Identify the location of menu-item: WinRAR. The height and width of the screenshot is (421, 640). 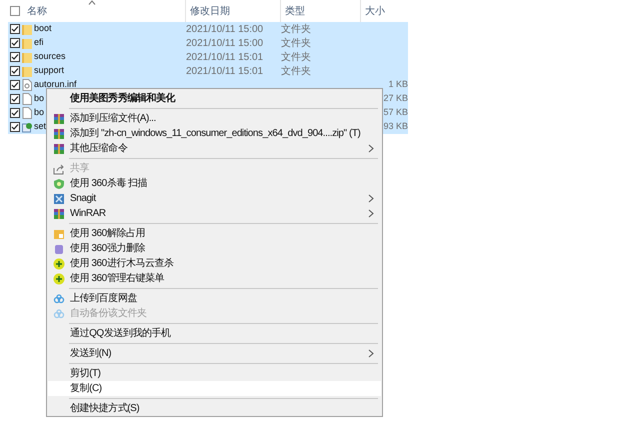
(214, 213).